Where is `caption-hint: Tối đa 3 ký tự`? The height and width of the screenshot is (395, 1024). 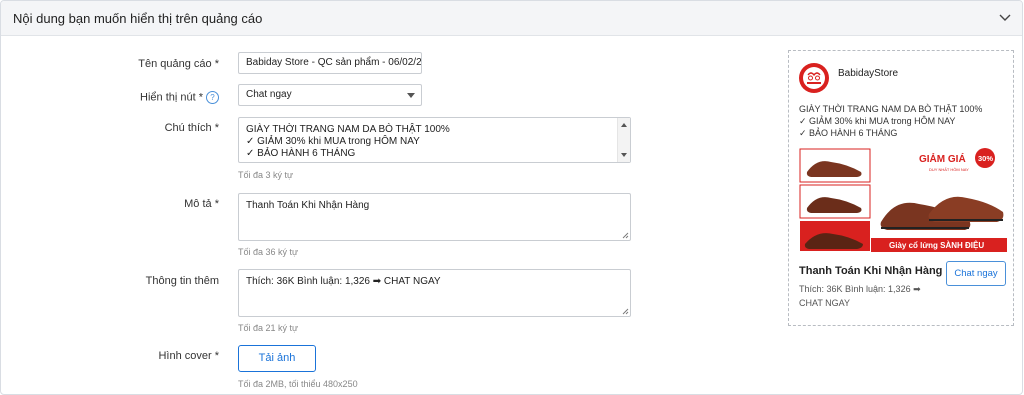 caption-hint: Tối đa 3 ký tự is located at coordinates (266, 175).